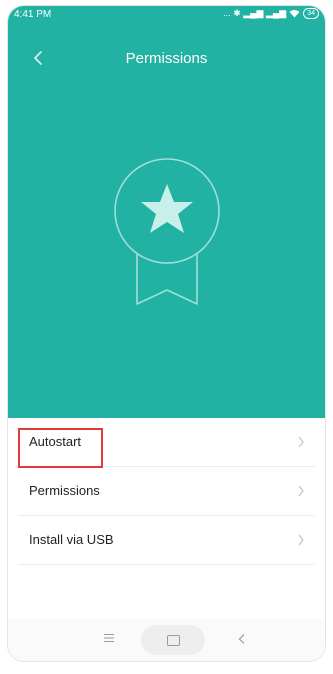 The width and height of the screenshot is (333, 674). I want to click on navigation-bar, so click(166, 640).